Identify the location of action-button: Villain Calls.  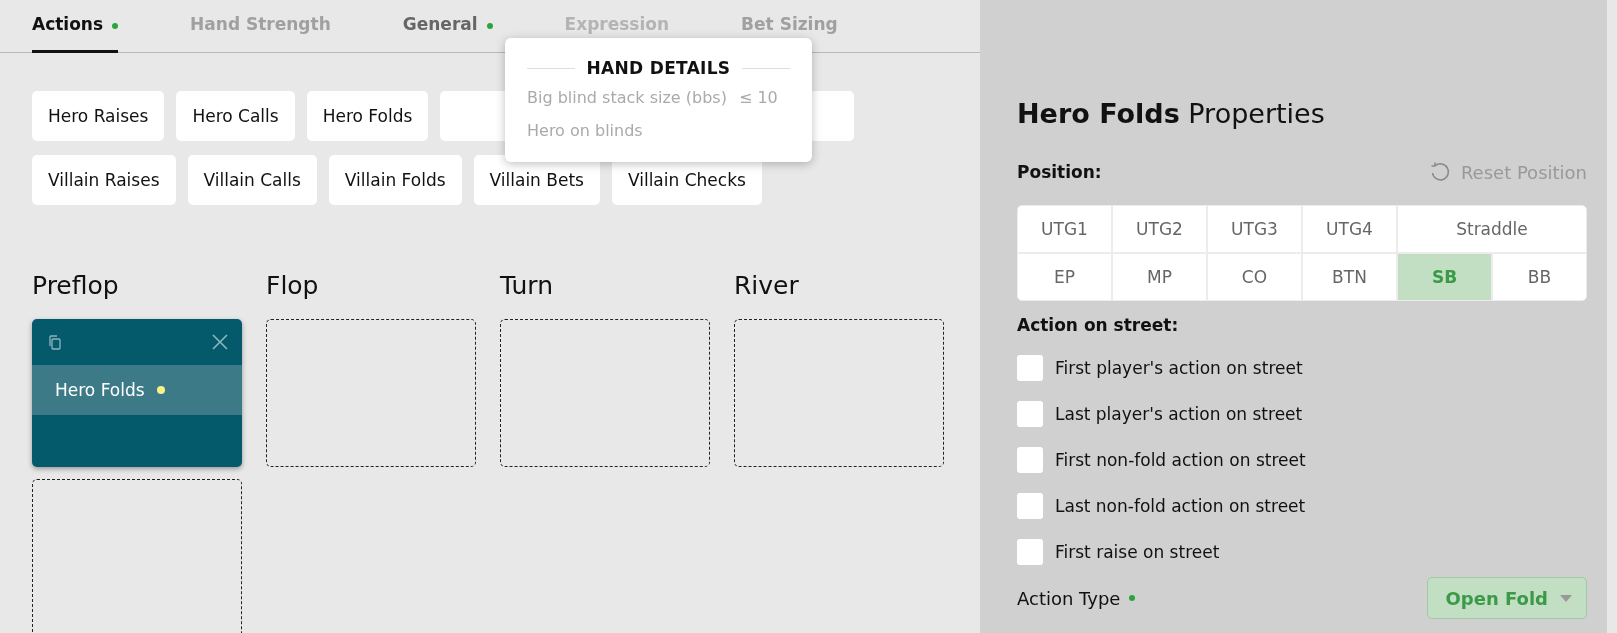
(252, 180).